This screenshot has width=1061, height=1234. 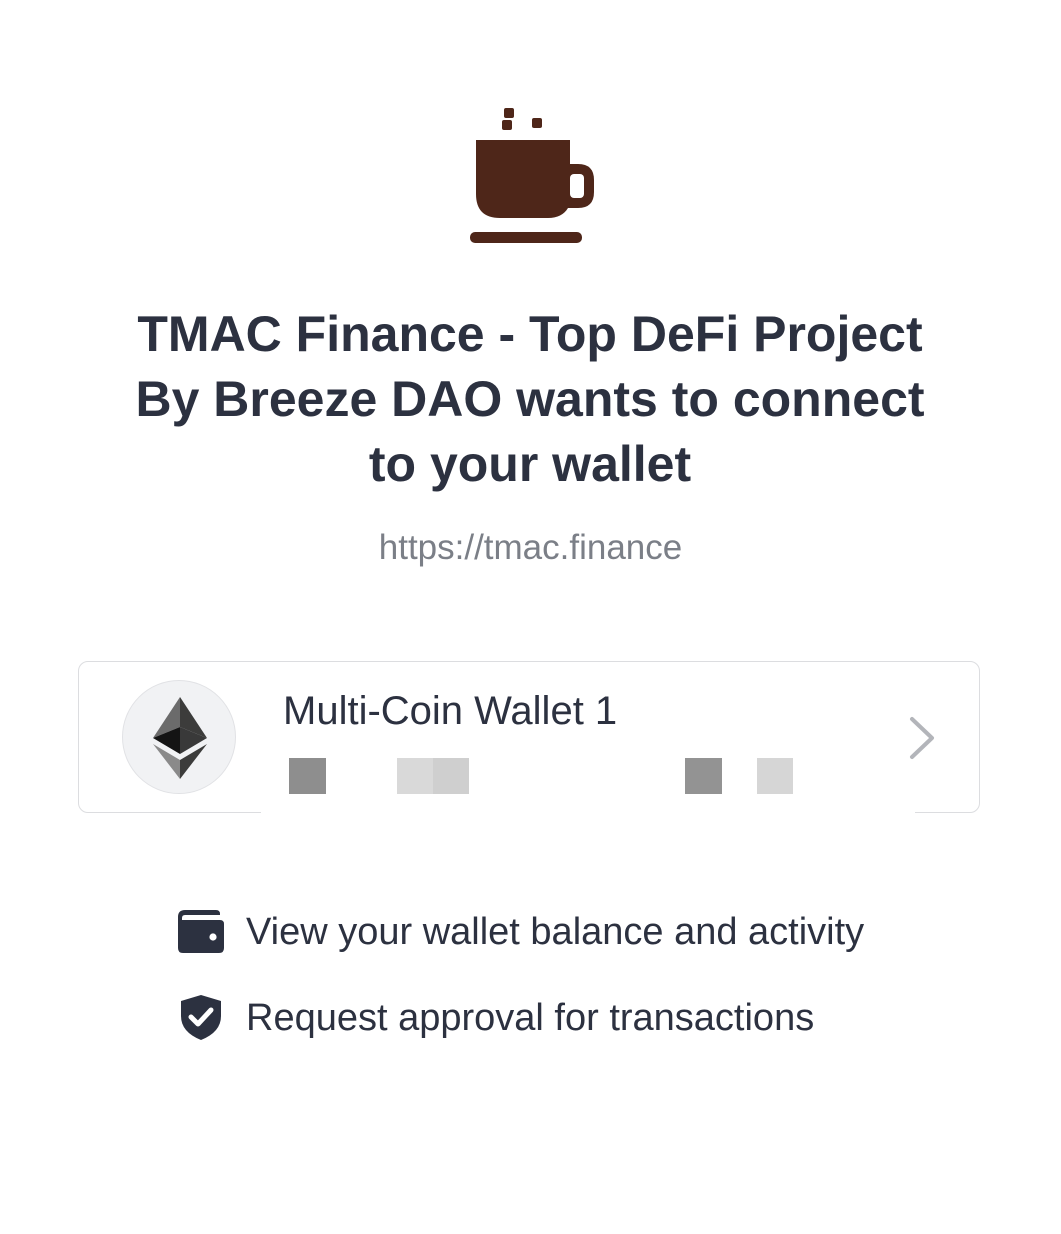 I want to click on wallet-avatar, so click(x=179, y=737).